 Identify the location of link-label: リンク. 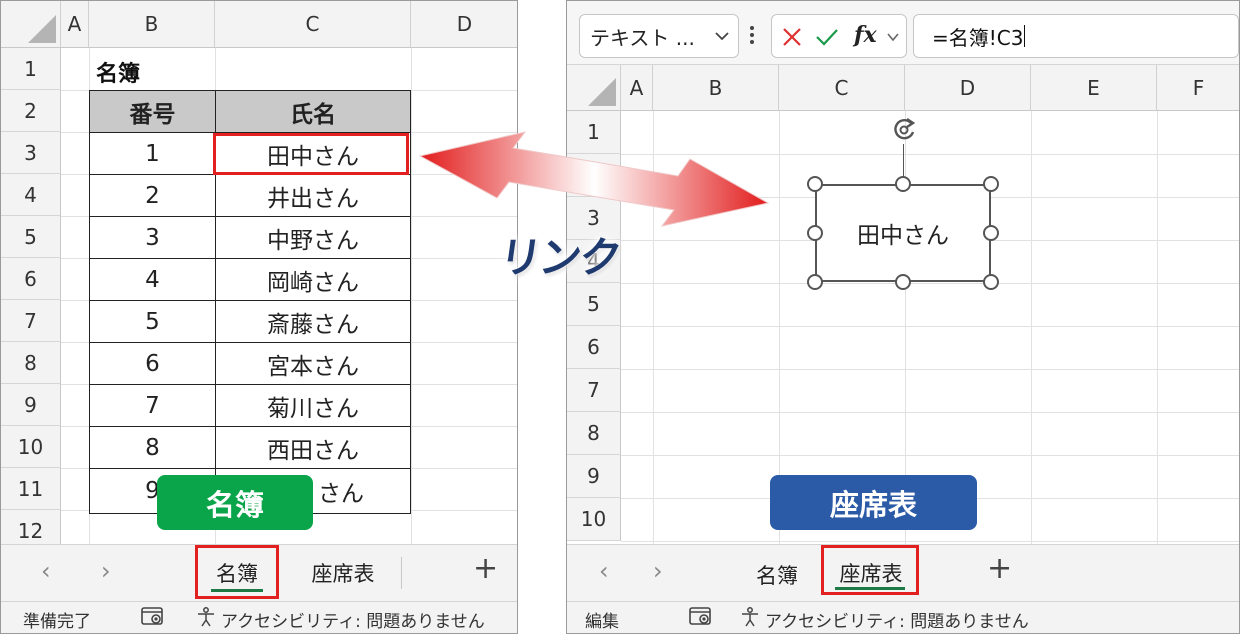
(560, 257).